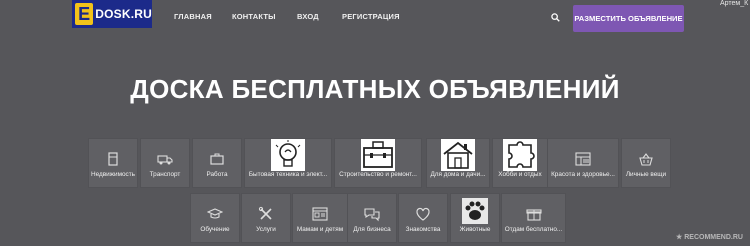 The image size is (750, 246). I want to click on category-label: Мамам и детям, so click(320, 229).